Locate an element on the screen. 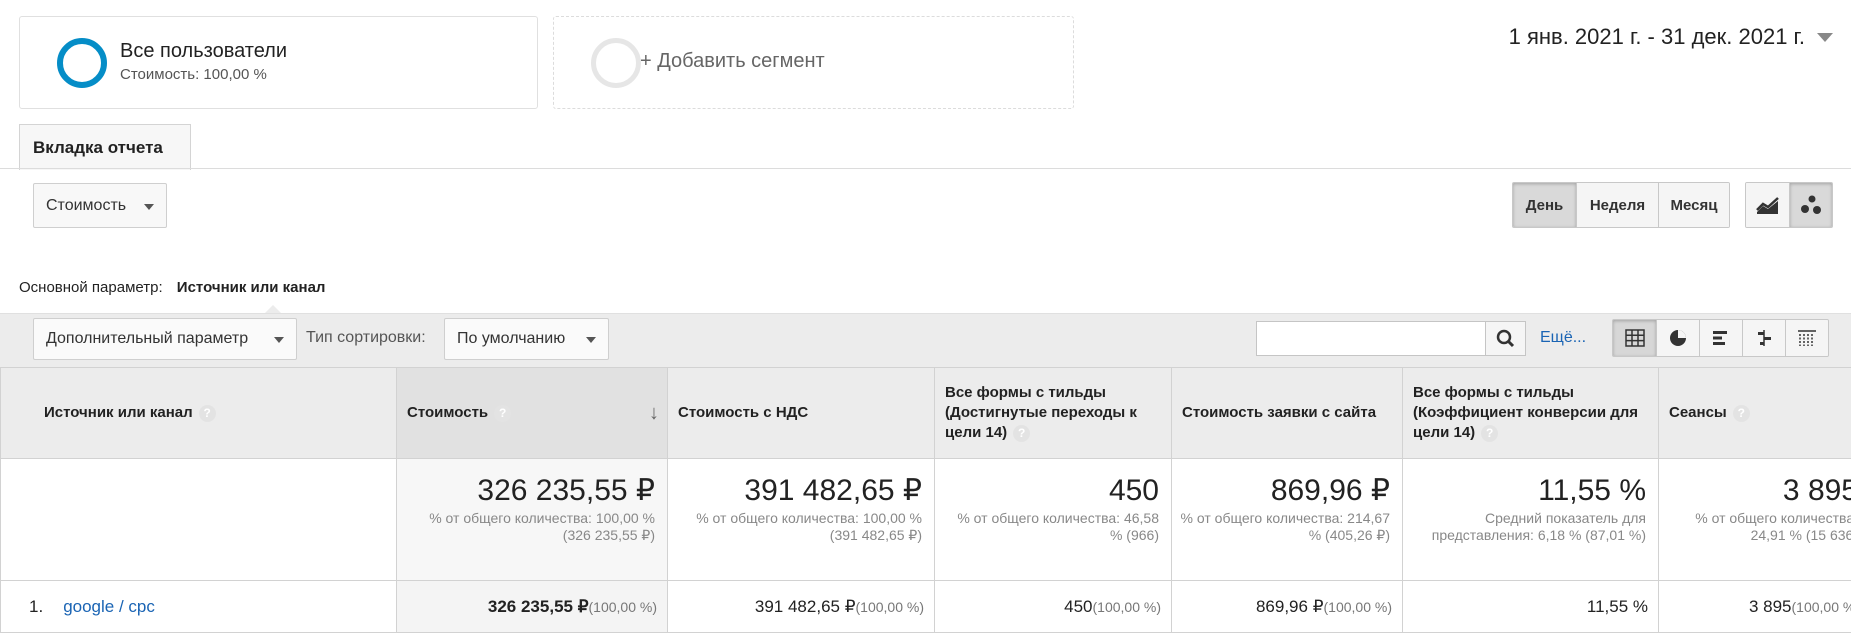  primary-dimension: Основной параметр: Источник или канал is located at coordinates (172, 287).